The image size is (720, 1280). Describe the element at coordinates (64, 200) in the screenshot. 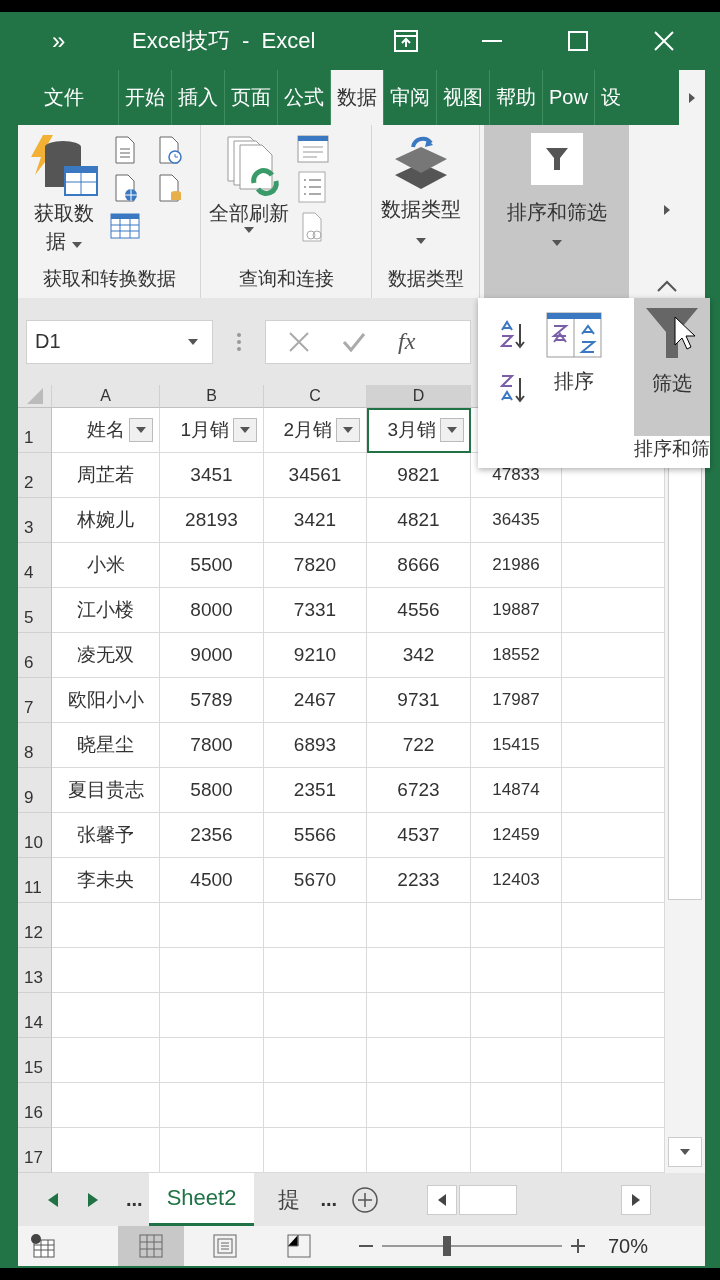

I see `get-data-button: 获取数据` at that location.